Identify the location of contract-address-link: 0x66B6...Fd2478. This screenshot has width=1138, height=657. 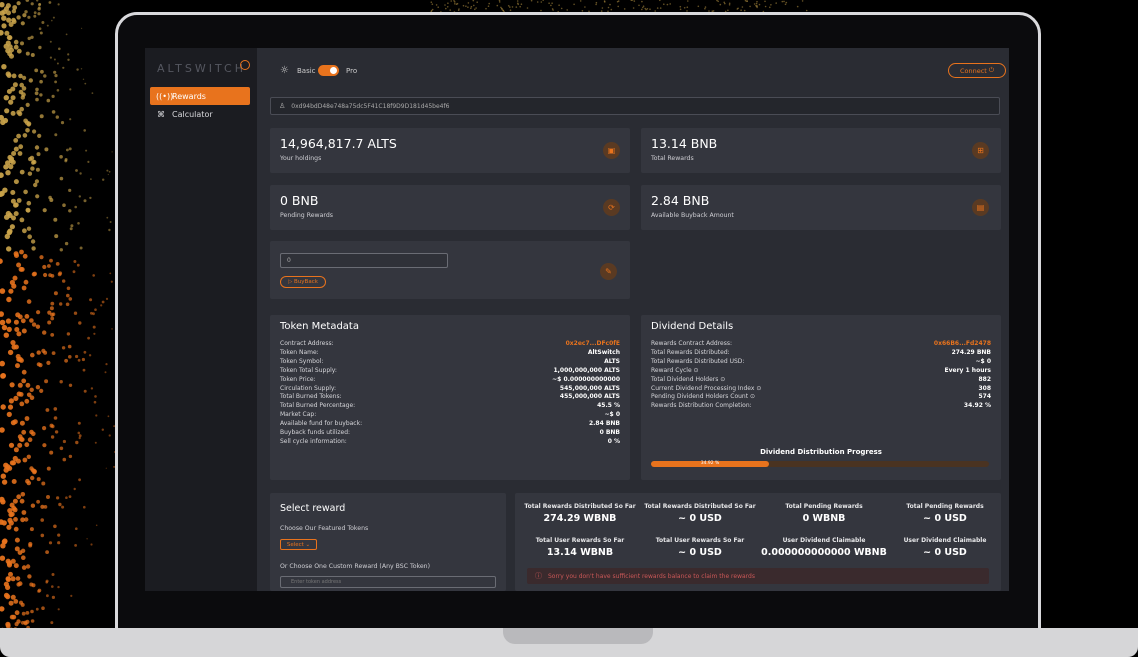
(962, 343).